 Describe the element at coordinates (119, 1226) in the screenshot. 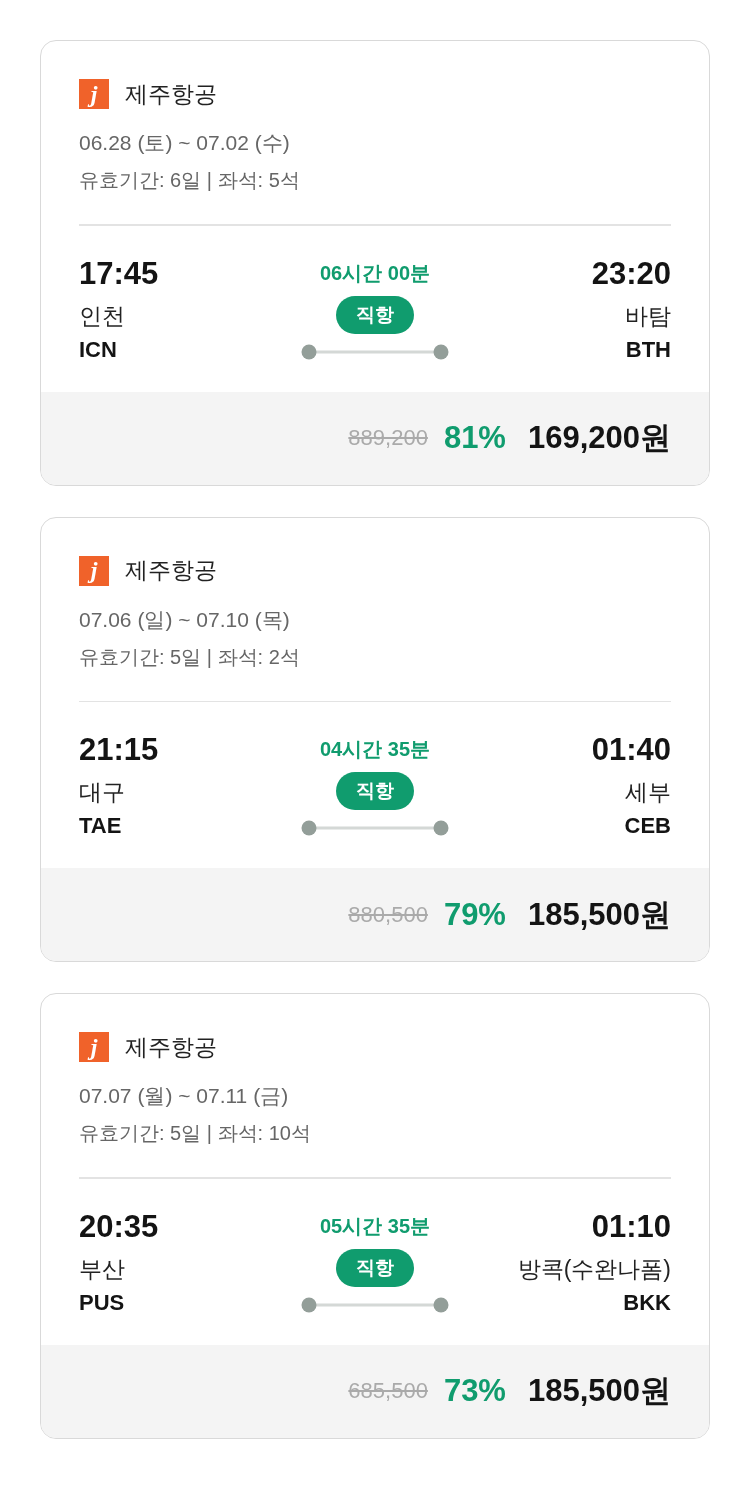

I see `departure-time: 20:35` at that location.